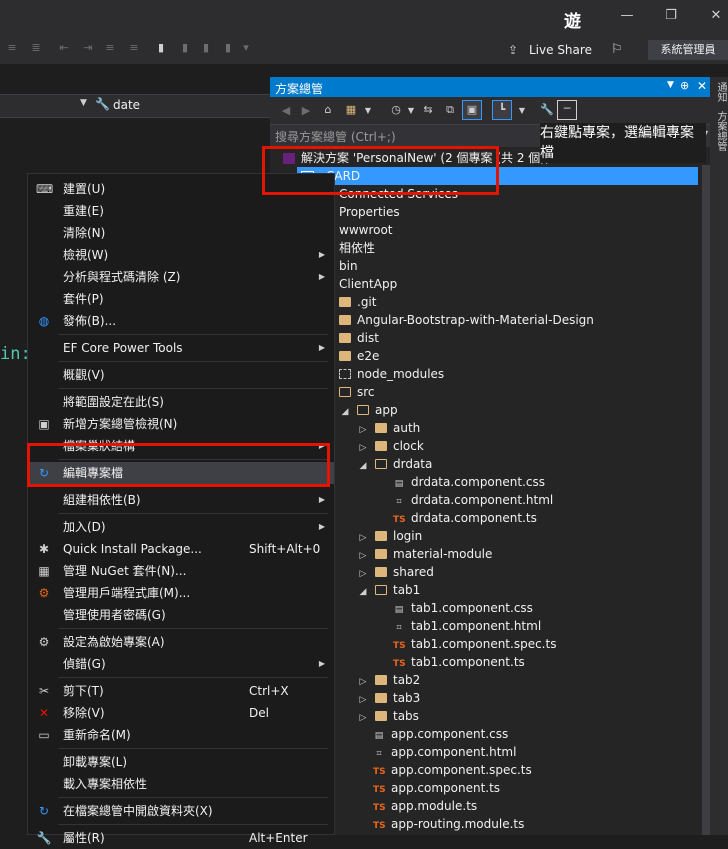  I want to click on menu-item: 組建相依性(B) ▶, so click(181, 500).